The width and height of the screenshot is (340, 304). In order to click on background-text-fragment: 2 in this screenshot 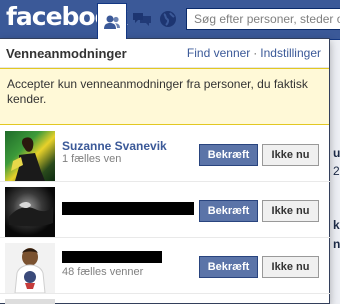, I will do `click(336, 171)`.